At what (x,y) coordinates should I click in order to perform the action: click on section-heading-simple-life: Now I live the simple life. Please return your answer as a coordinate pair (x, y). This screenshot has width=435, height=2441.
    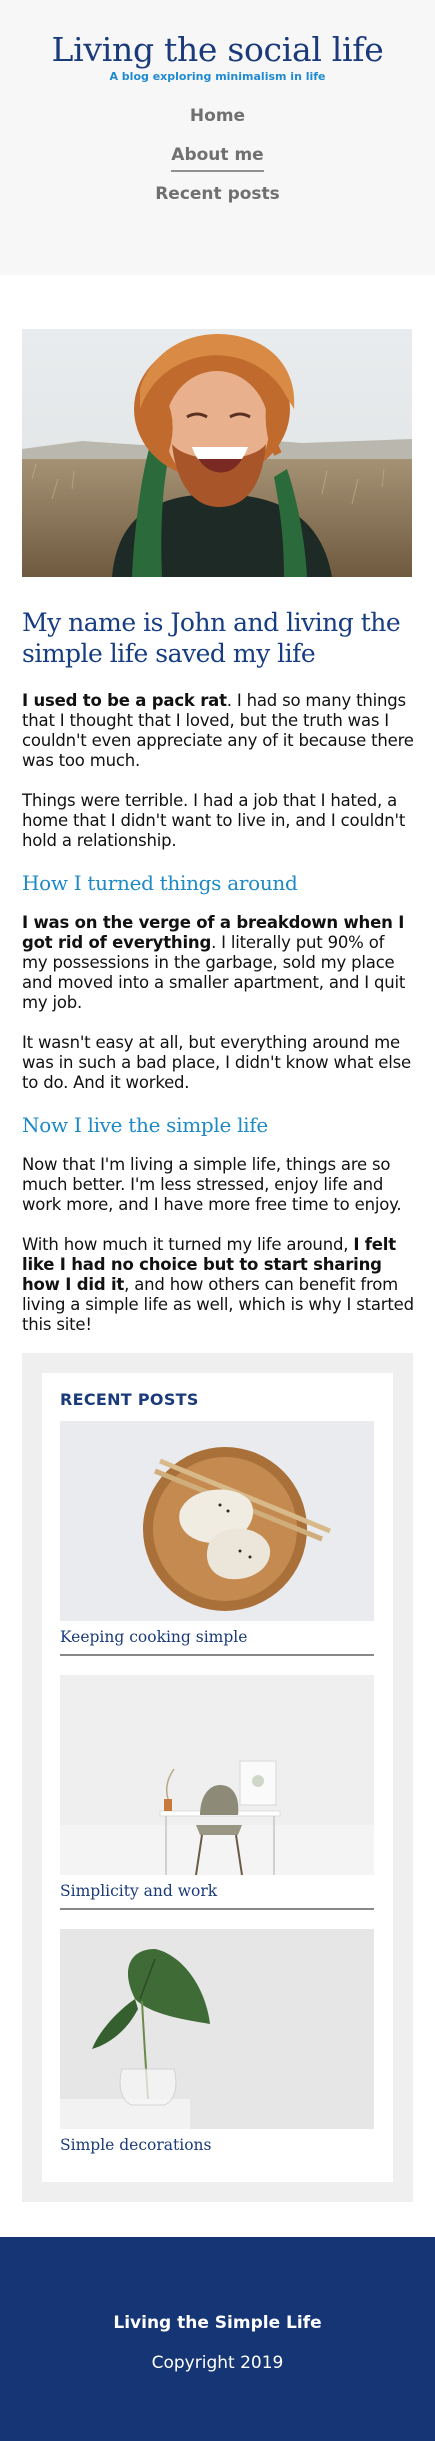
    Looking at the image, I should click on (145, 1125).